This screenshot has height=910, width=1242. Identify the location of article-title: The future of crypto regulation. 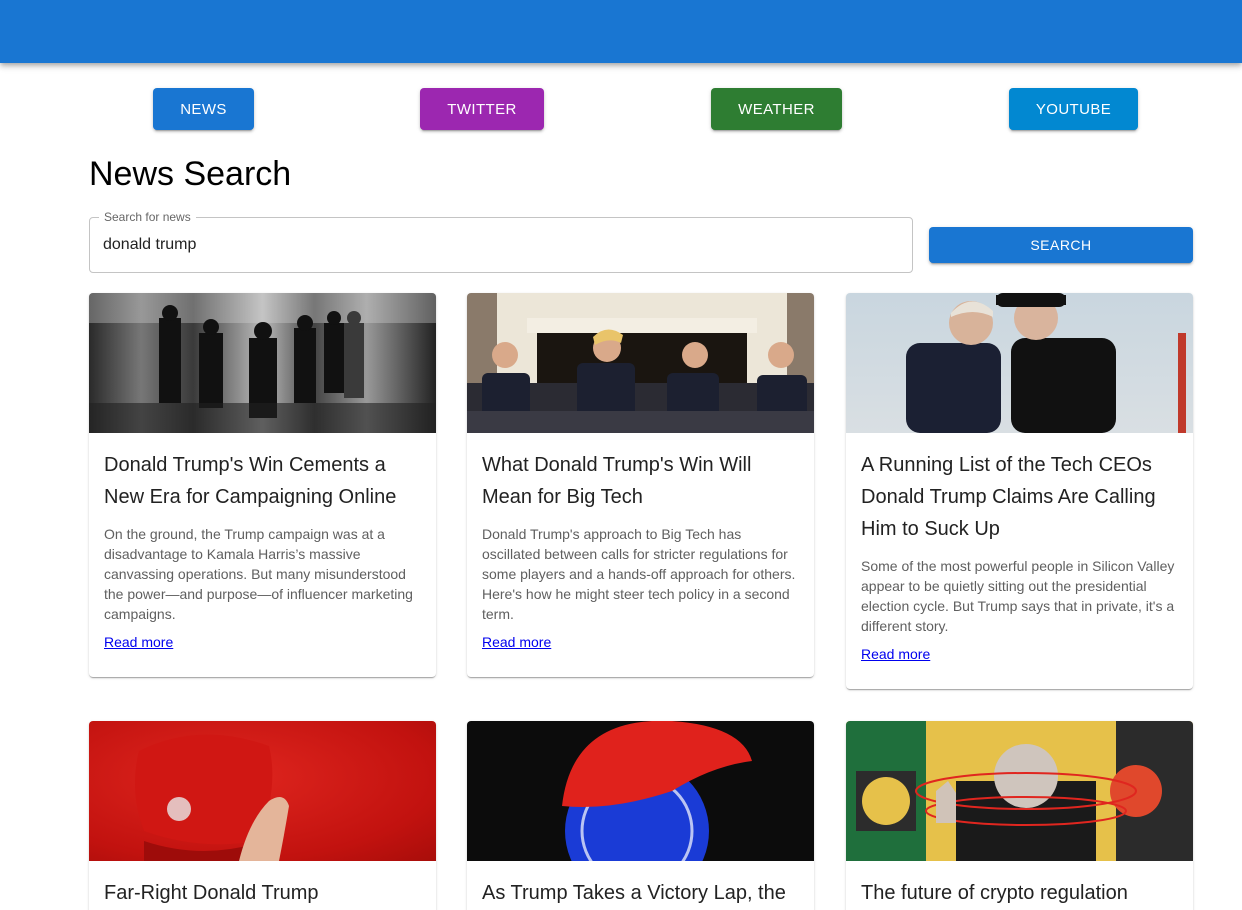
(994, 893).